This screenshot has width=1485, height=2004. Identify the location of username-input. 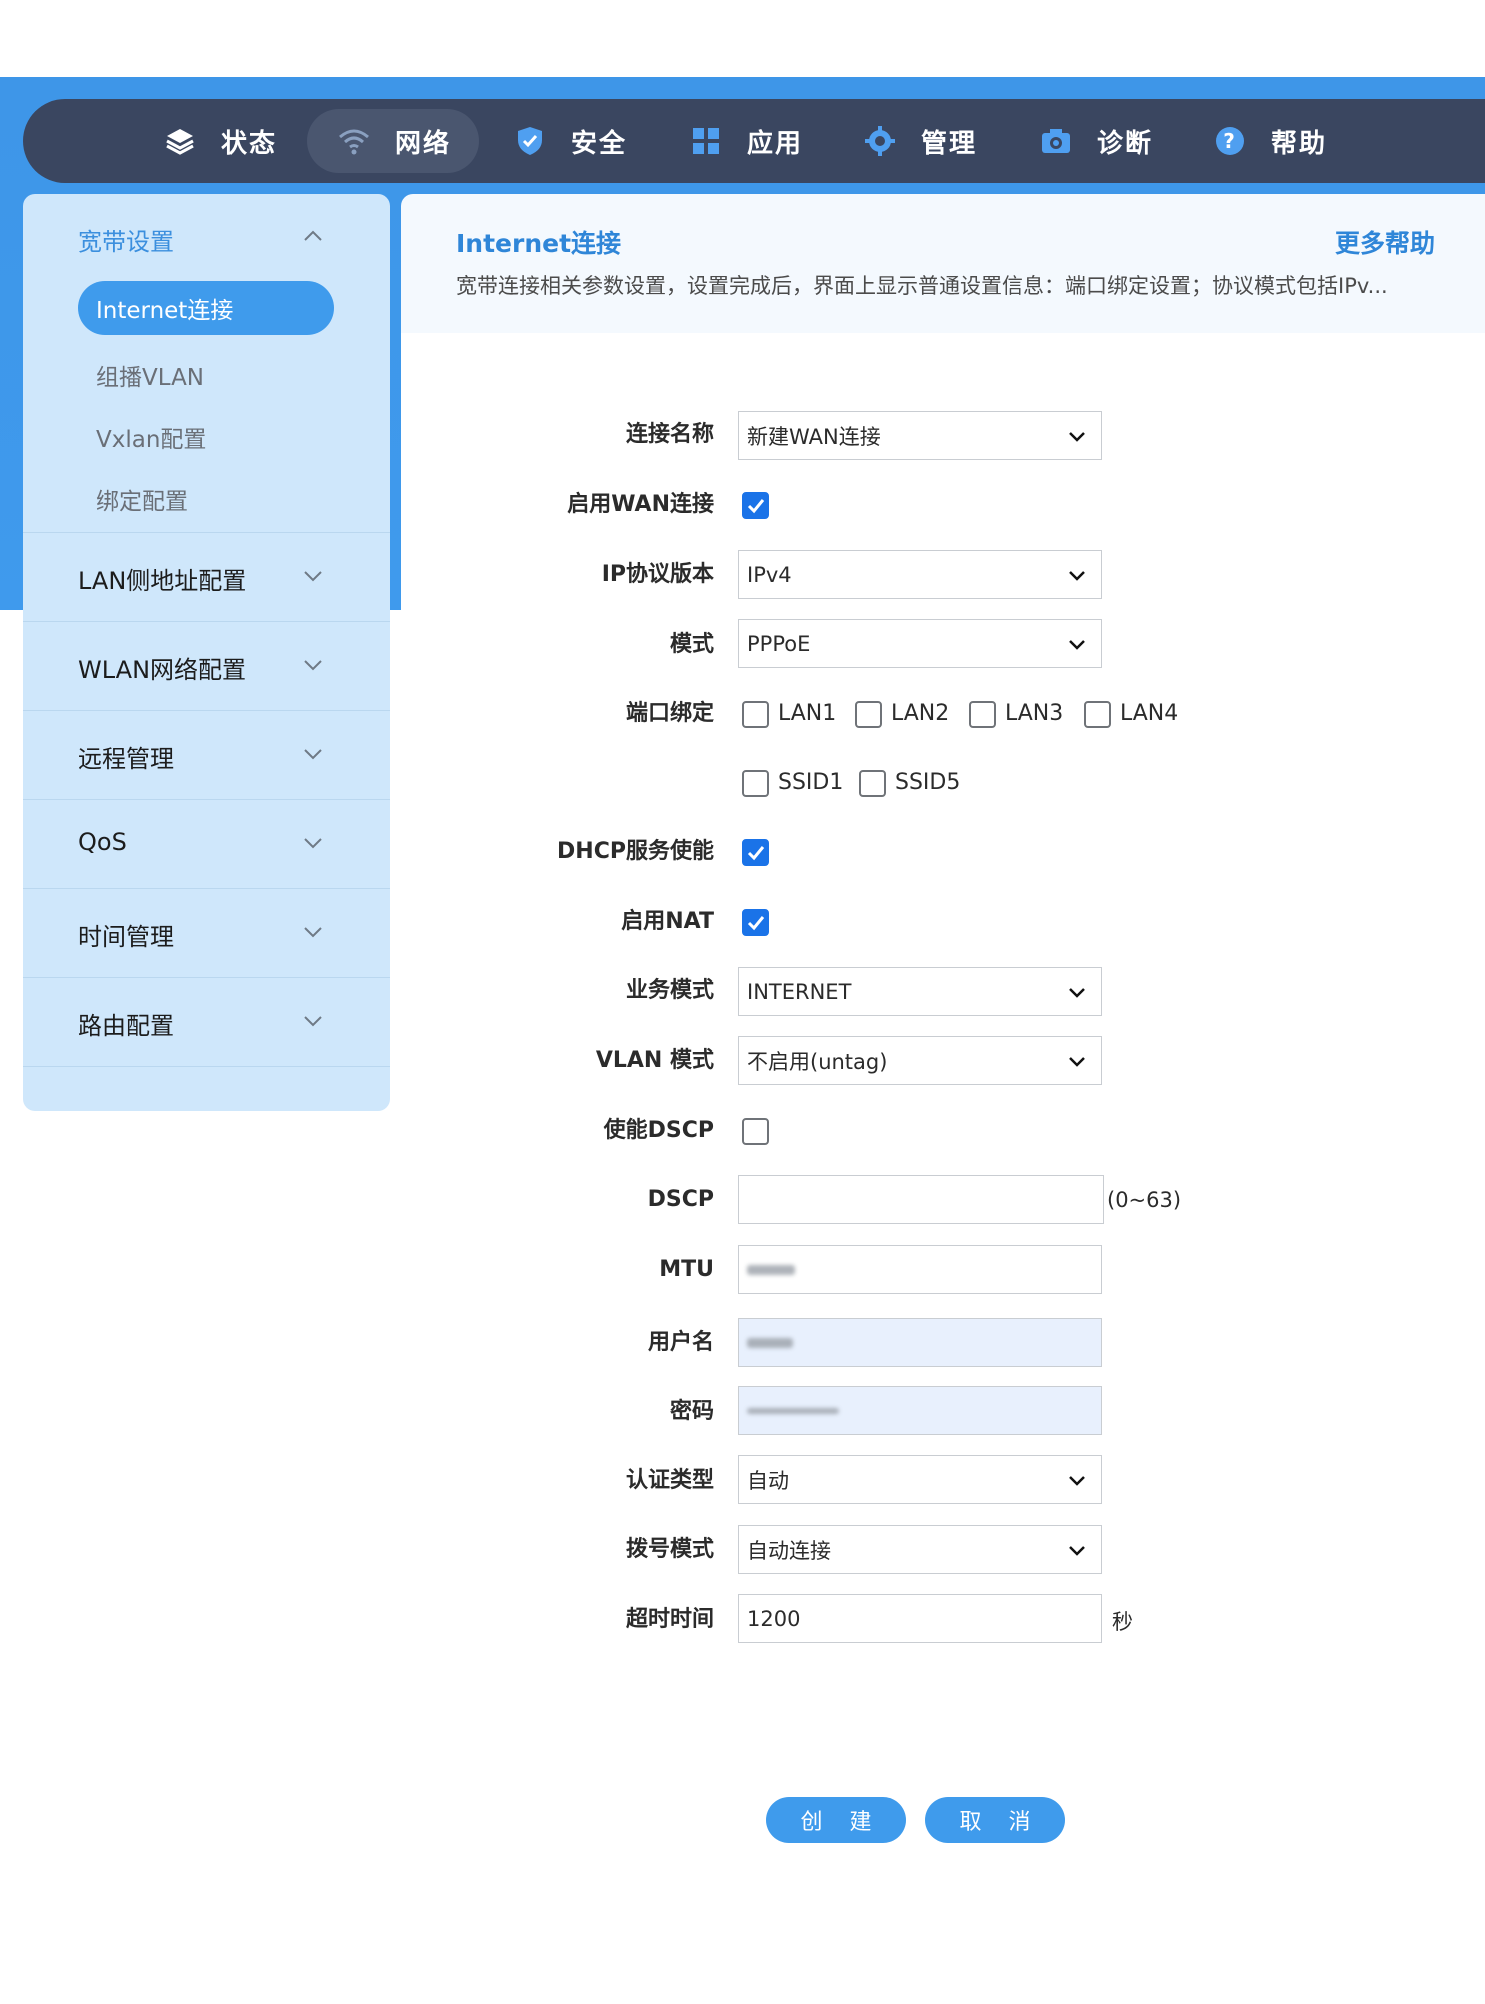
(920, 1342).